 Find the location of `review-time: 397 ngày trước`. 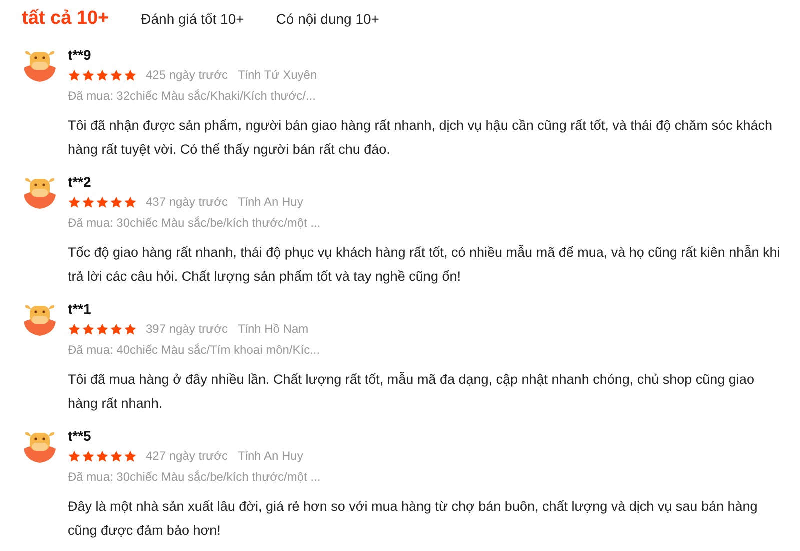

review-time: 397 ngày trước is located at coordinates (187, 329).